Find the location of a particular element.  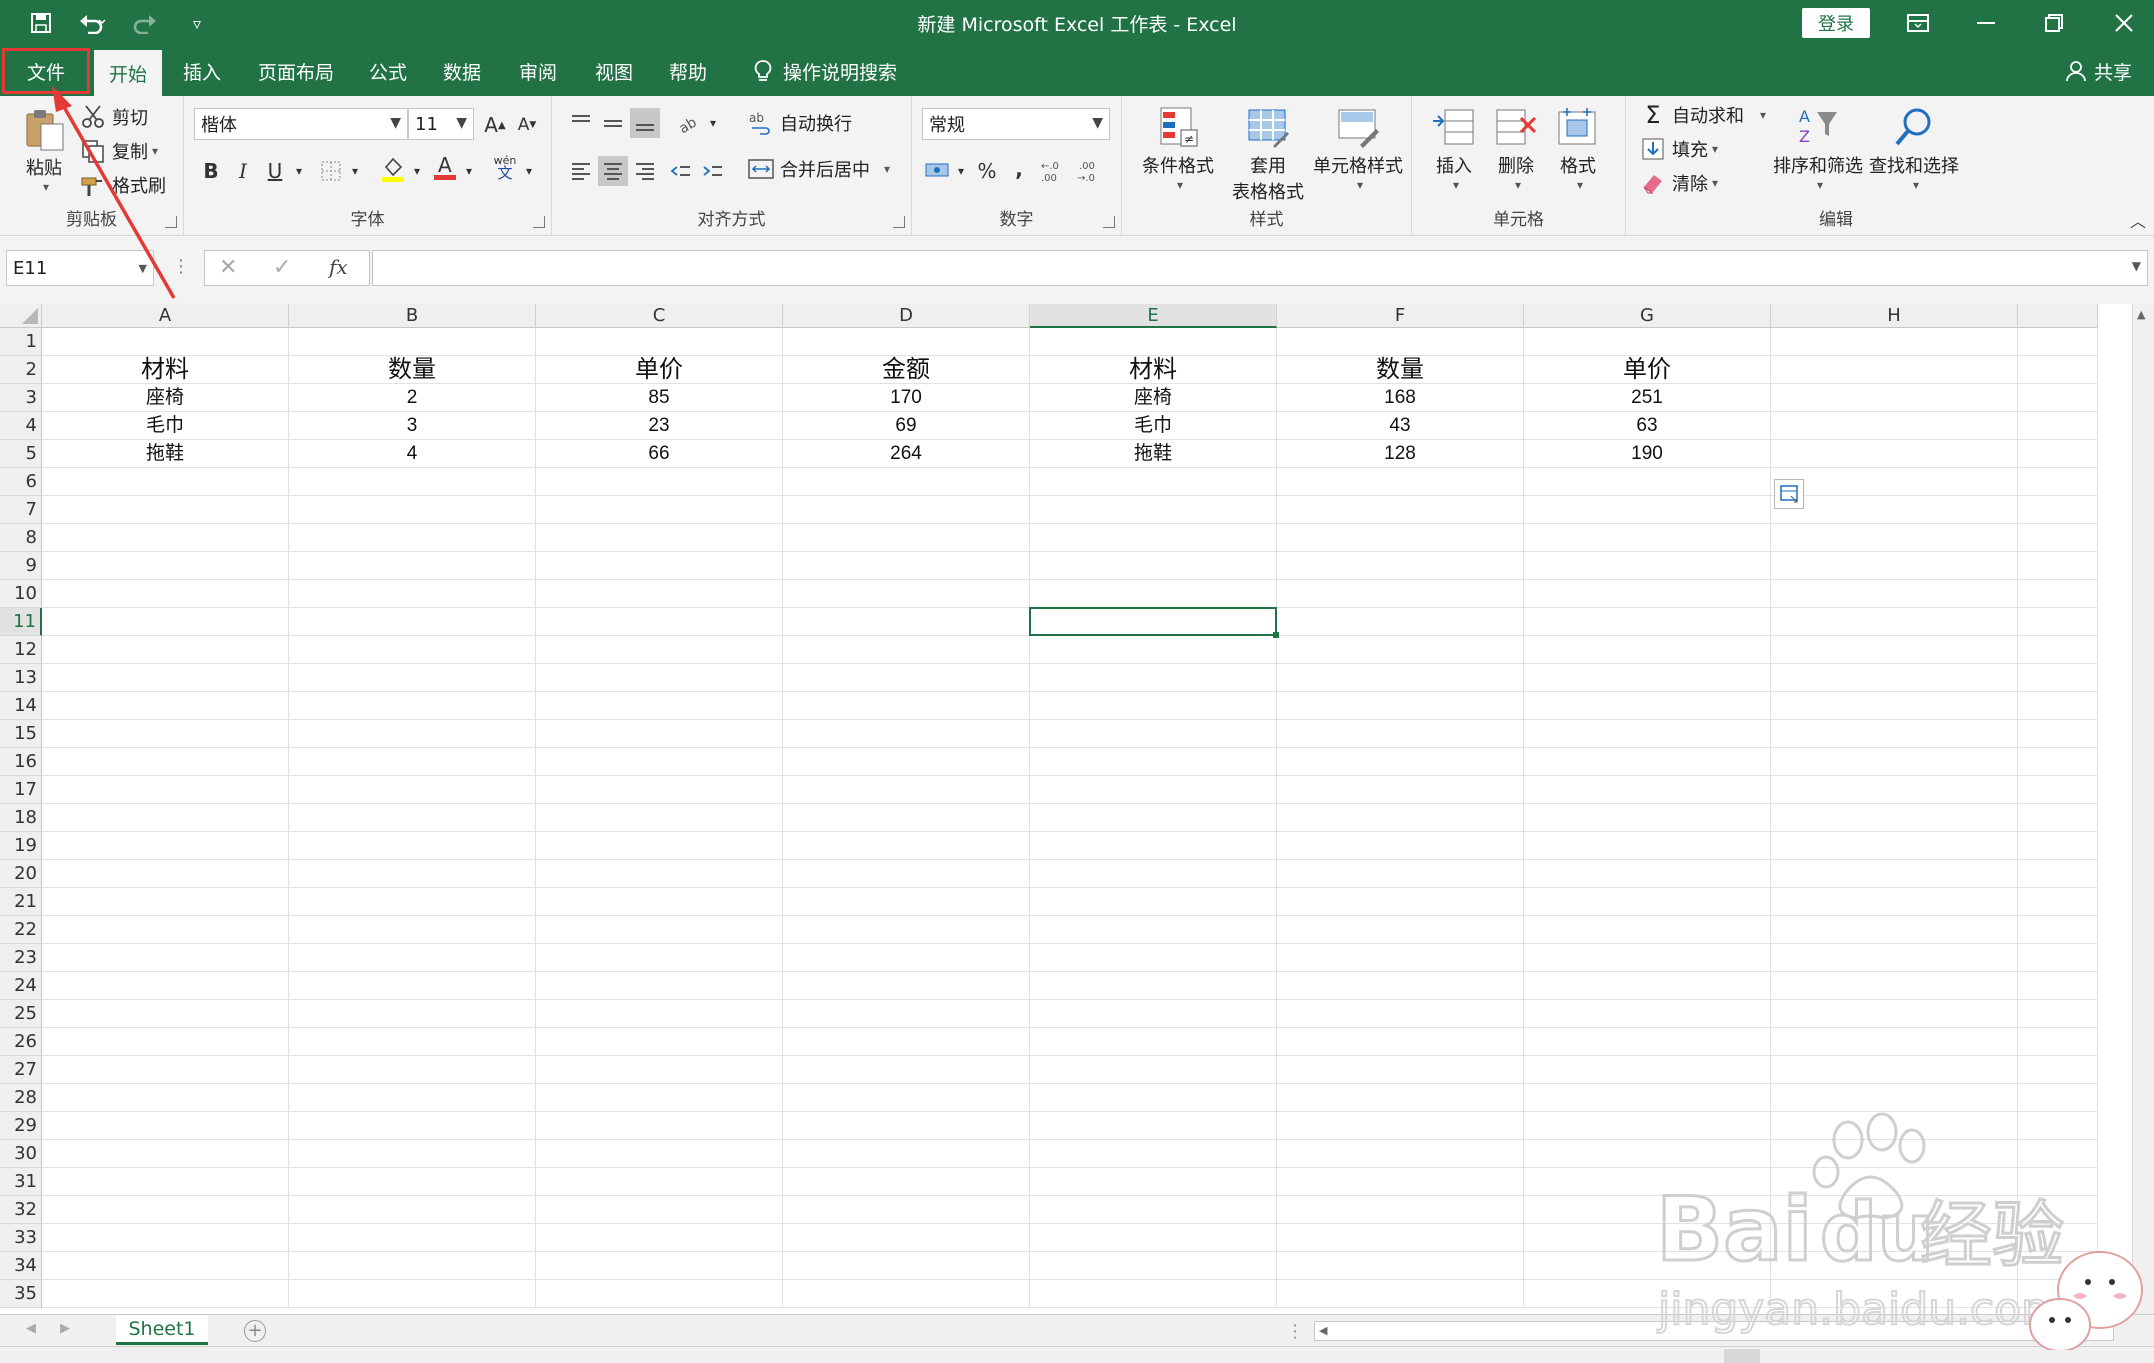

page-break-view-icon is located at coordinates (1854, 1356).